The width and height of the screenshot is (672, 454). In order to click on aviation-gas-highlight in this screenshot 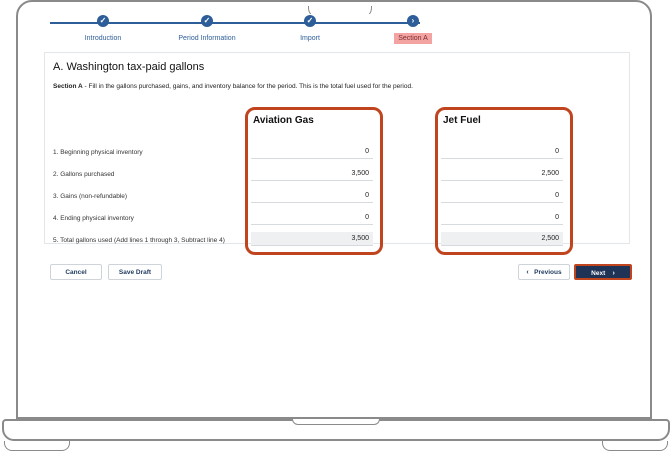, I will do `click(314, 181)`.